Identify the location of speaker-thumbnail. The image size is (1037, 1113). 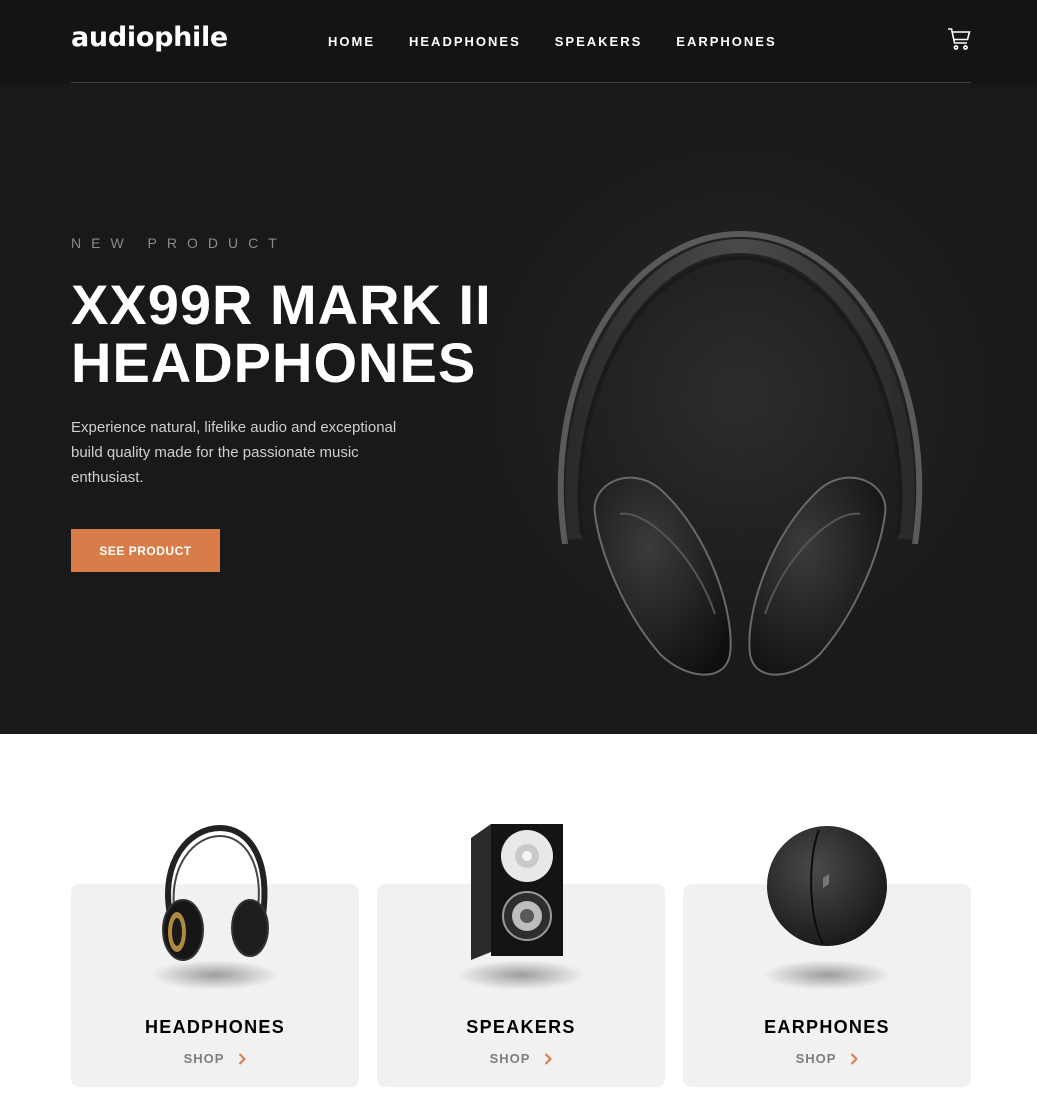
(517, 892).